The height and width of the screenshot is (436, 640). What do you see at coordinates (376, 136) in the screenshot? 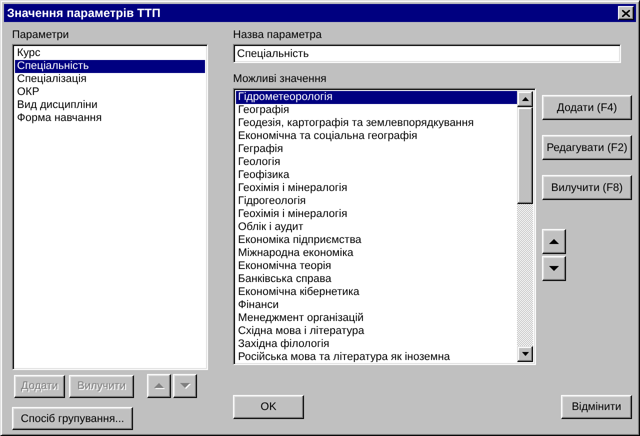
I see `list-item: Економічна та соціальна географія` at bounding box center [376, 136].